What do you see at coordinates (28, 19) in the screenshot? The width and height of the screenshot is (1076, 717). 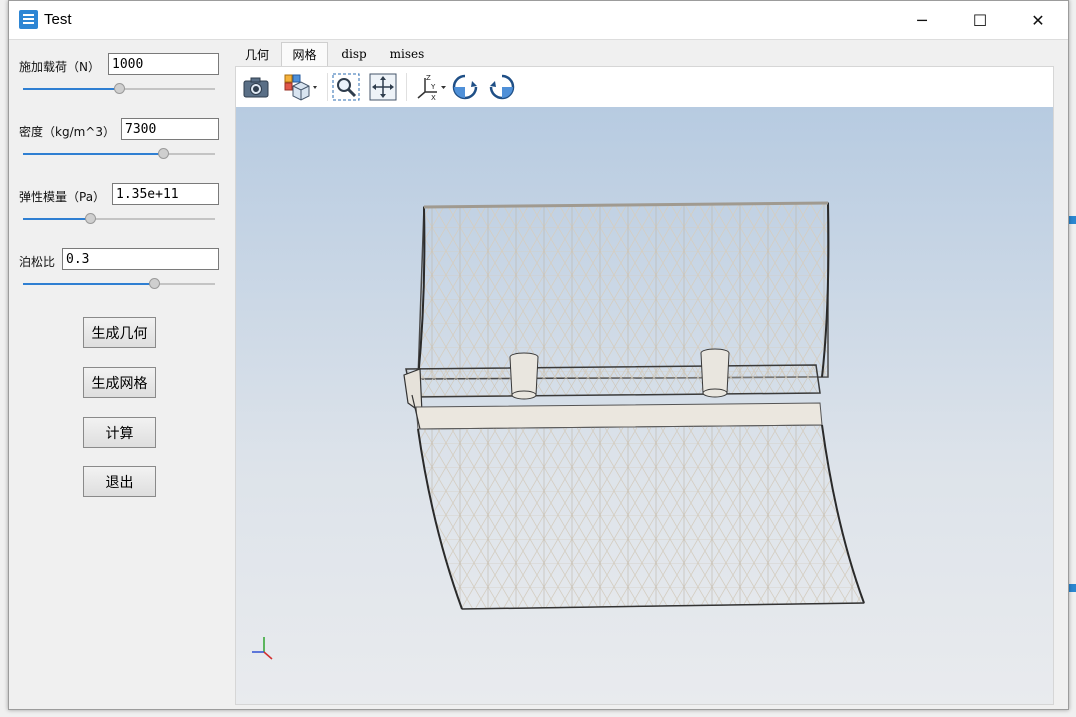 I see `app-icon` at bounding box center [28, 19].